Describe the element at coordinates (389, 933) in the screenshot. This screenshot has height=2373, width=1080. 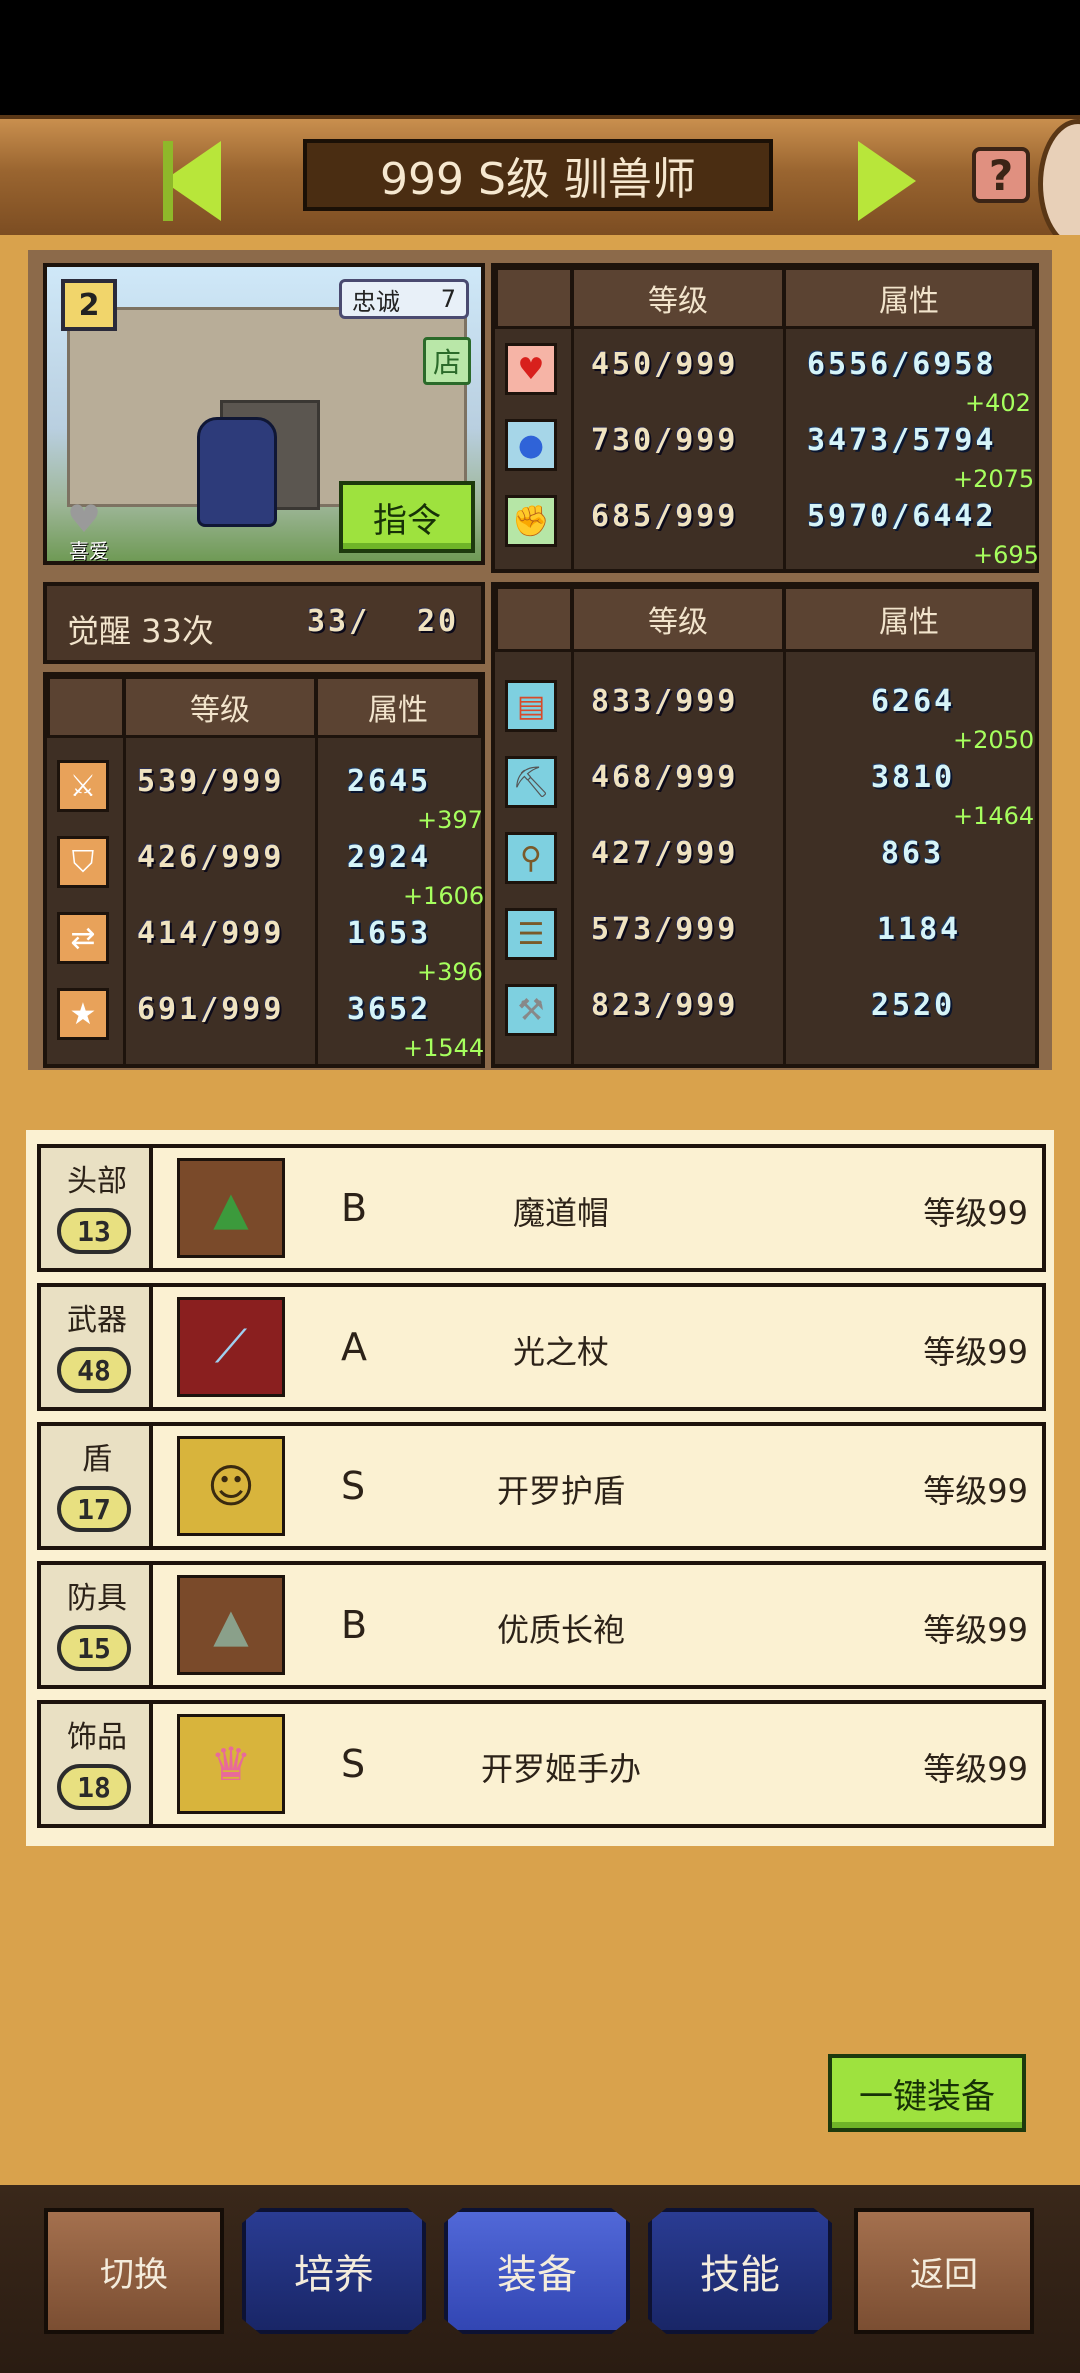
I see `table-cell-attr: 1653` at that location.